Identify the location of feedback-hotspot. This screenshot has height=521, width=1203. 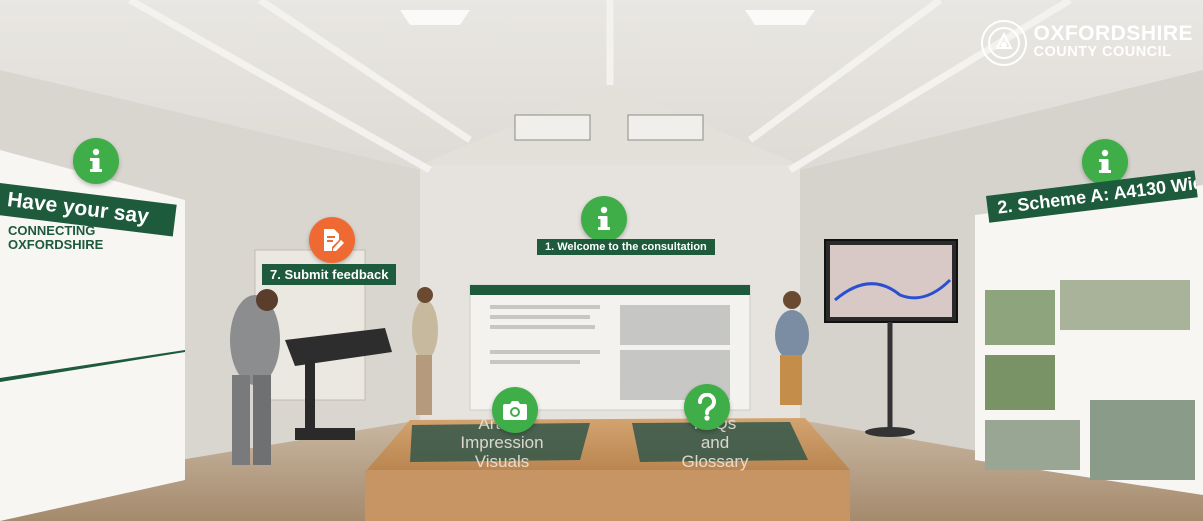
(332, 240).